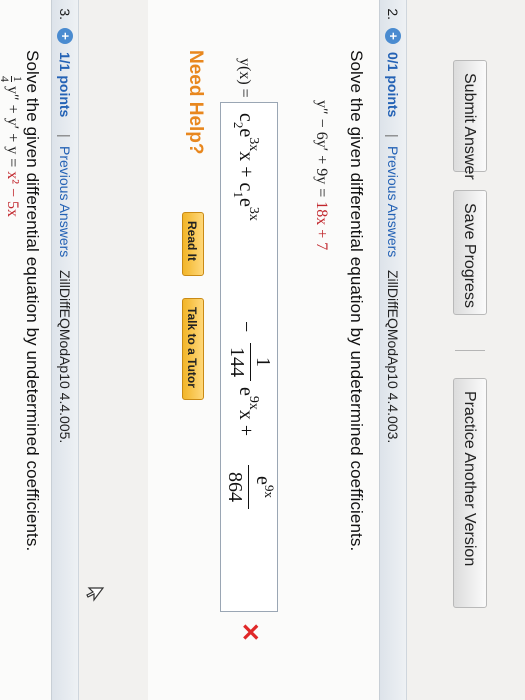  Describe the element at coordinates (65, 85) in the screenshot. I see `points-label: 1/1 points` at that location.